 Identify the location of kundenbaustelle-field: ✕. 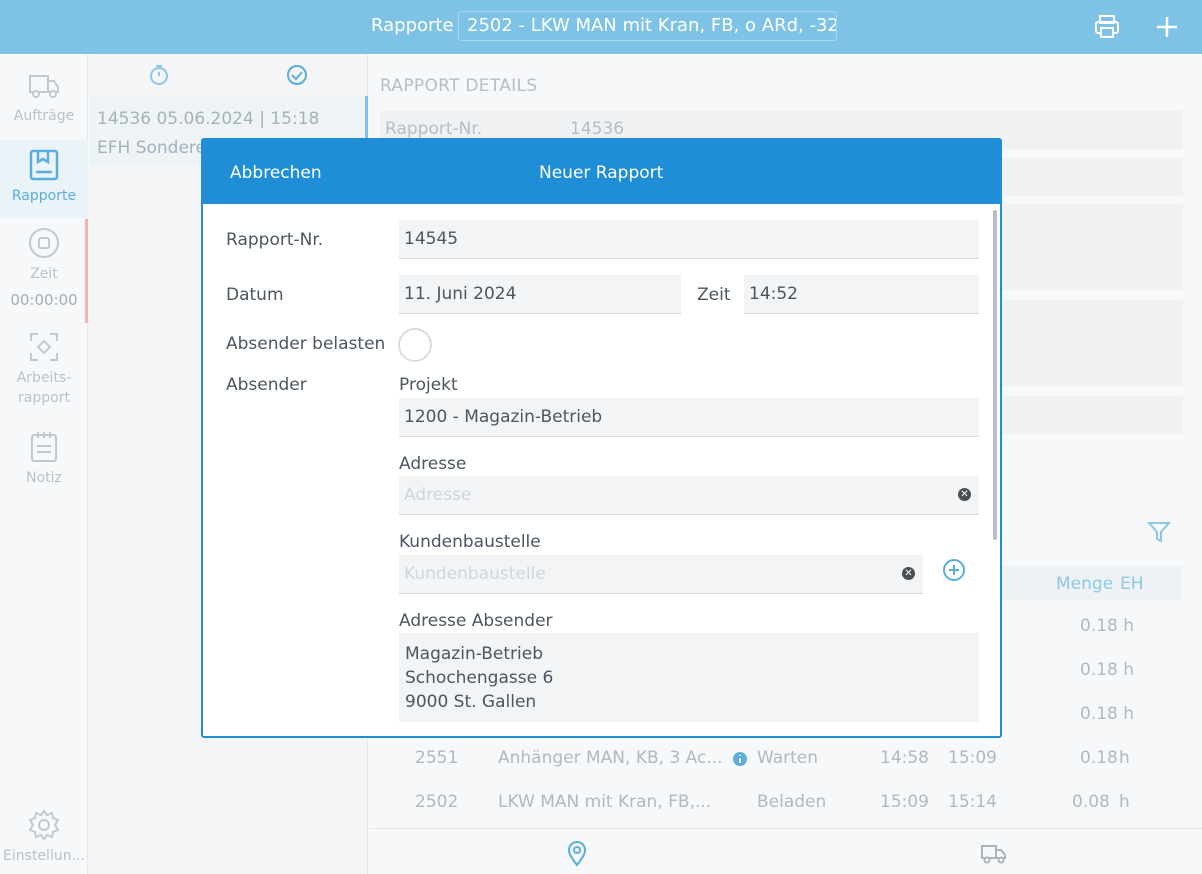
(661, 574).